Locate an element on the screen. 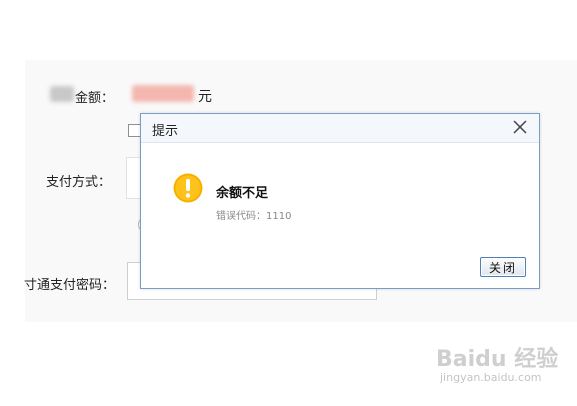  redacted-amount-blur is located at coordinates (163, 93).